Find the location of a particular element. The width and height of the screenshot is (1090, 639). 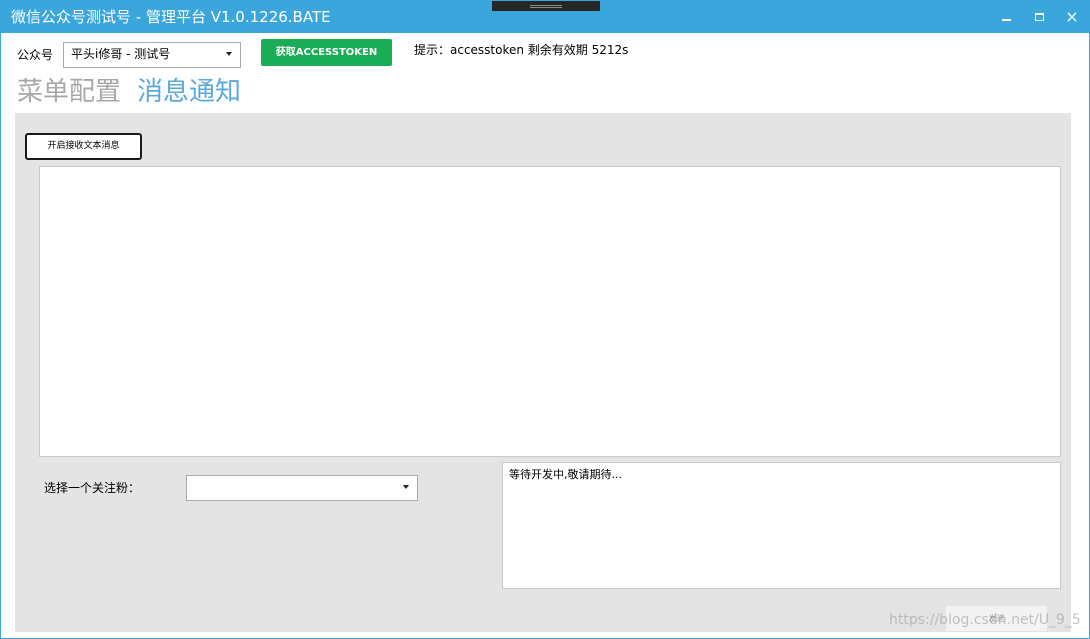

follower-select is located at coordinates (302, 488).